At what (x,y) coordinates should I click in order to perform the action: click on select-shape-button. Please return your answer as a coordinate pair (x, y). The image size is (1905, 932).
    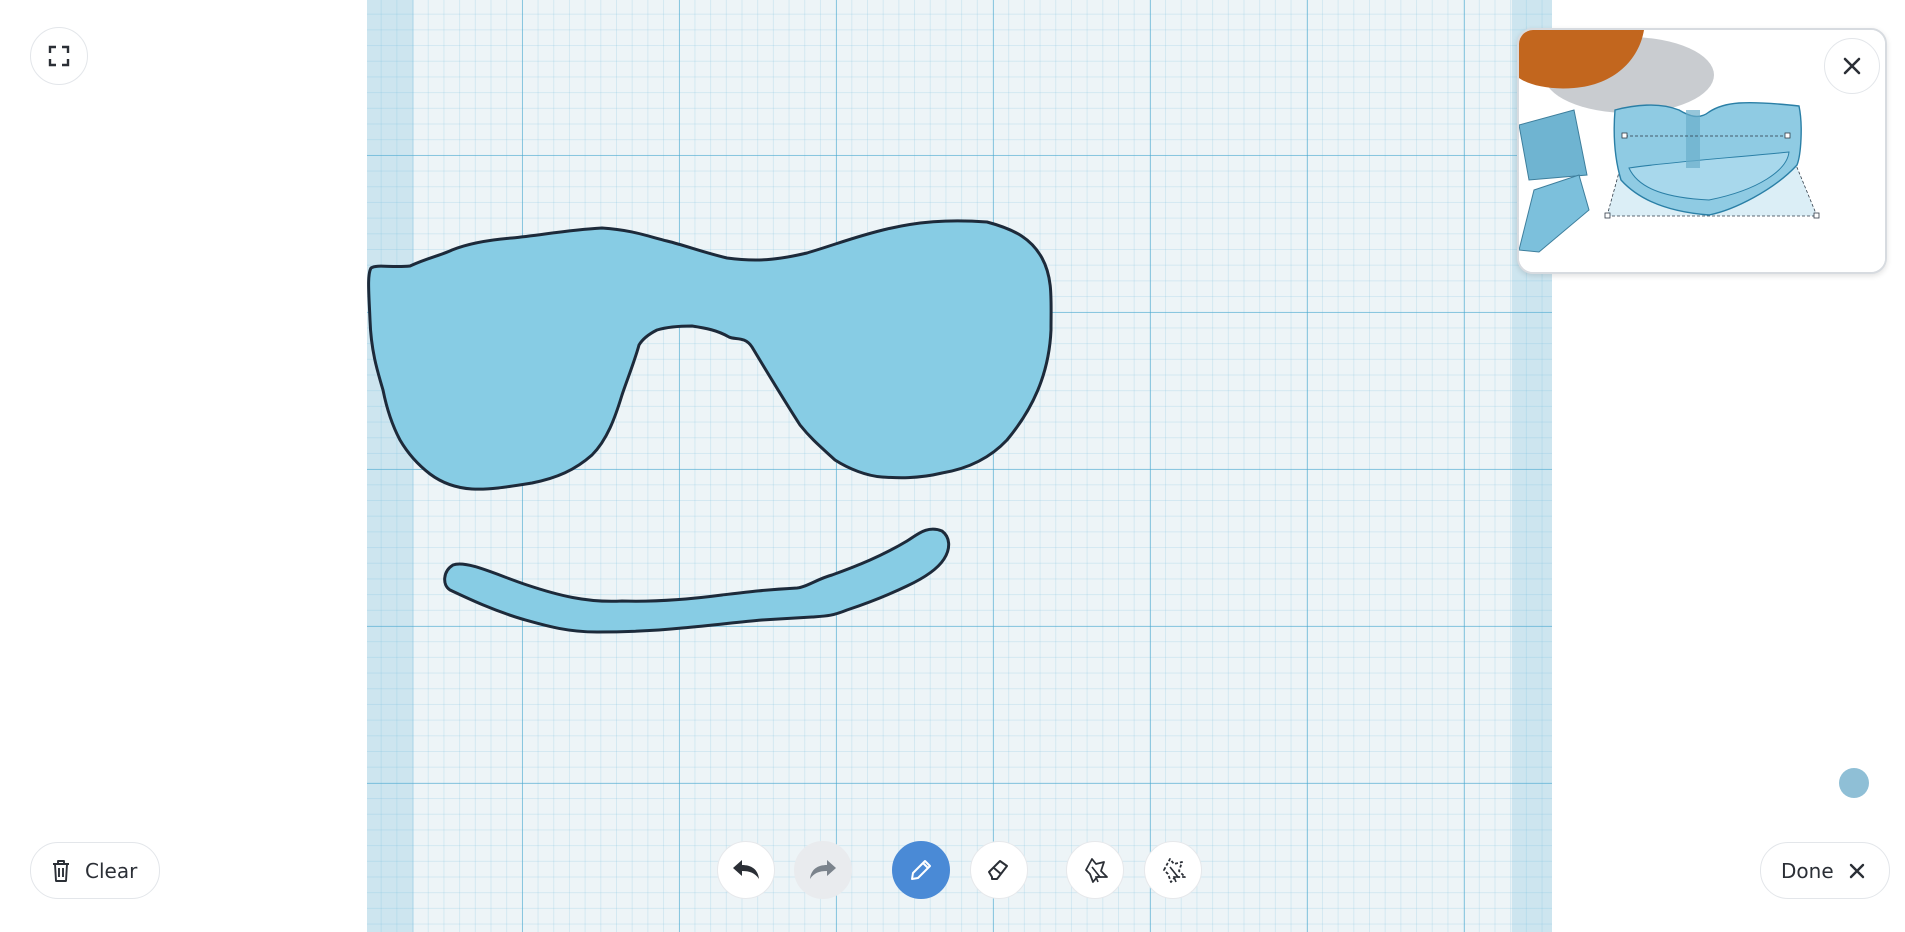
    Looking at the image, I should click on (1095, 870).